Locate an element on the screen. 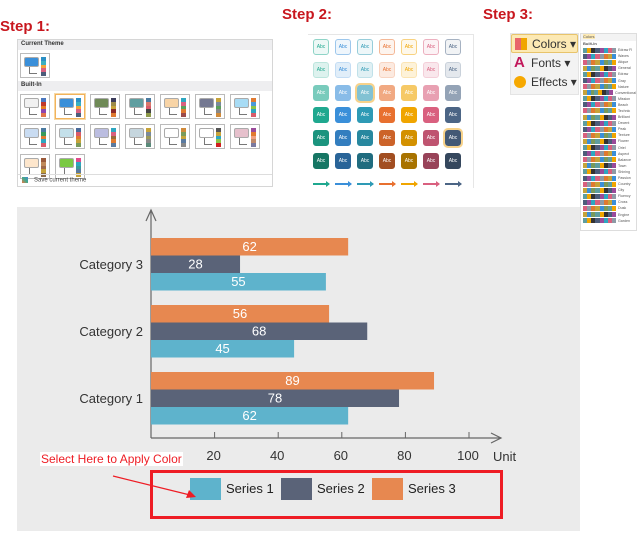 This screenshot has height=536, width=637. scheme-name: General is located at coordinates (624, 68).